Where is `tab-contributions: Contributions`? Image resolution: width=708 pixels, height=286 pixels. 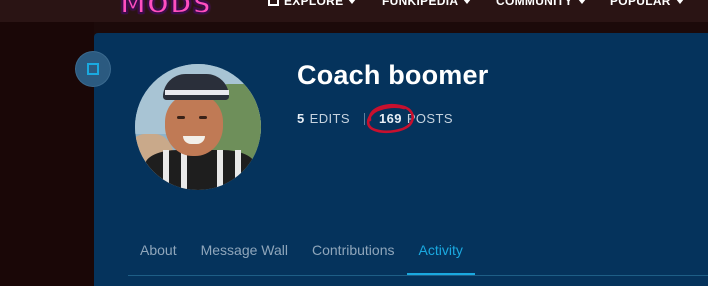 tab-contributions: Contributions is located at coordinates (353, 253).